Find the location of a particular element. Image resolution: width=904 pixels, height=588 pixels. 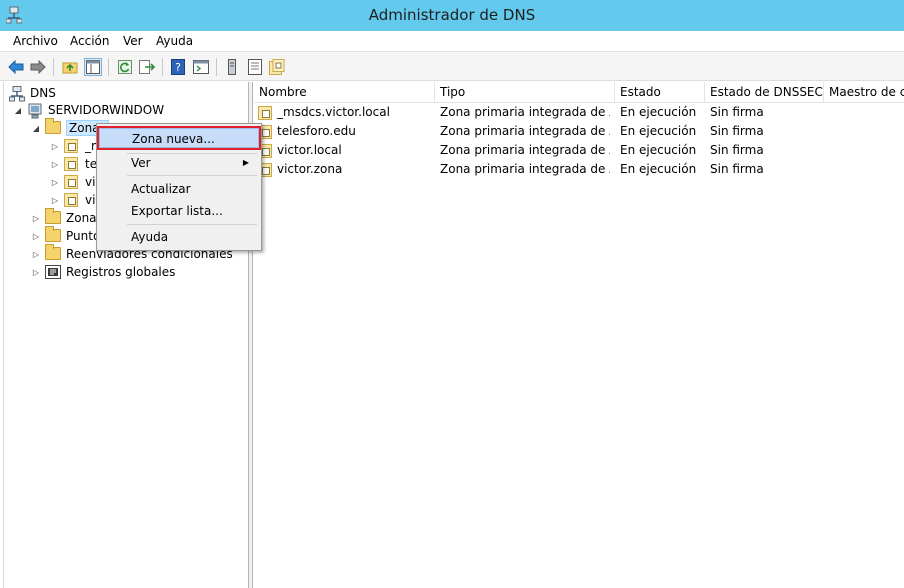

column-header-name: Nombre is located at coordinates (344, 92).